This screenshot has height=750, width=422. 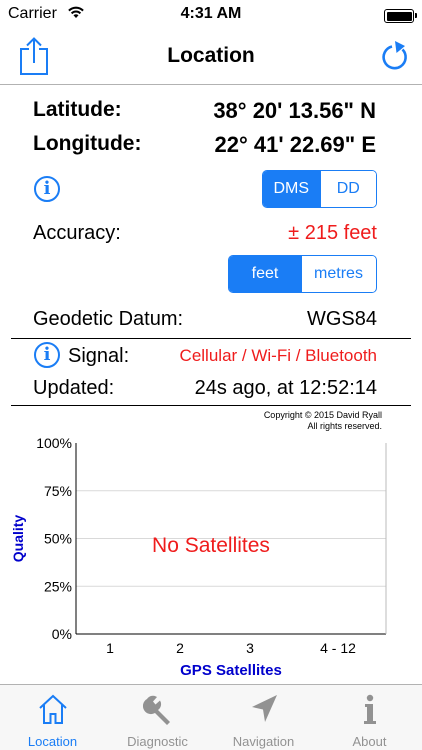 What do you see at coordinates (58, 491) in the screenshot?
I see `y-tick-label: 75%` at bounding box center [58, 491].